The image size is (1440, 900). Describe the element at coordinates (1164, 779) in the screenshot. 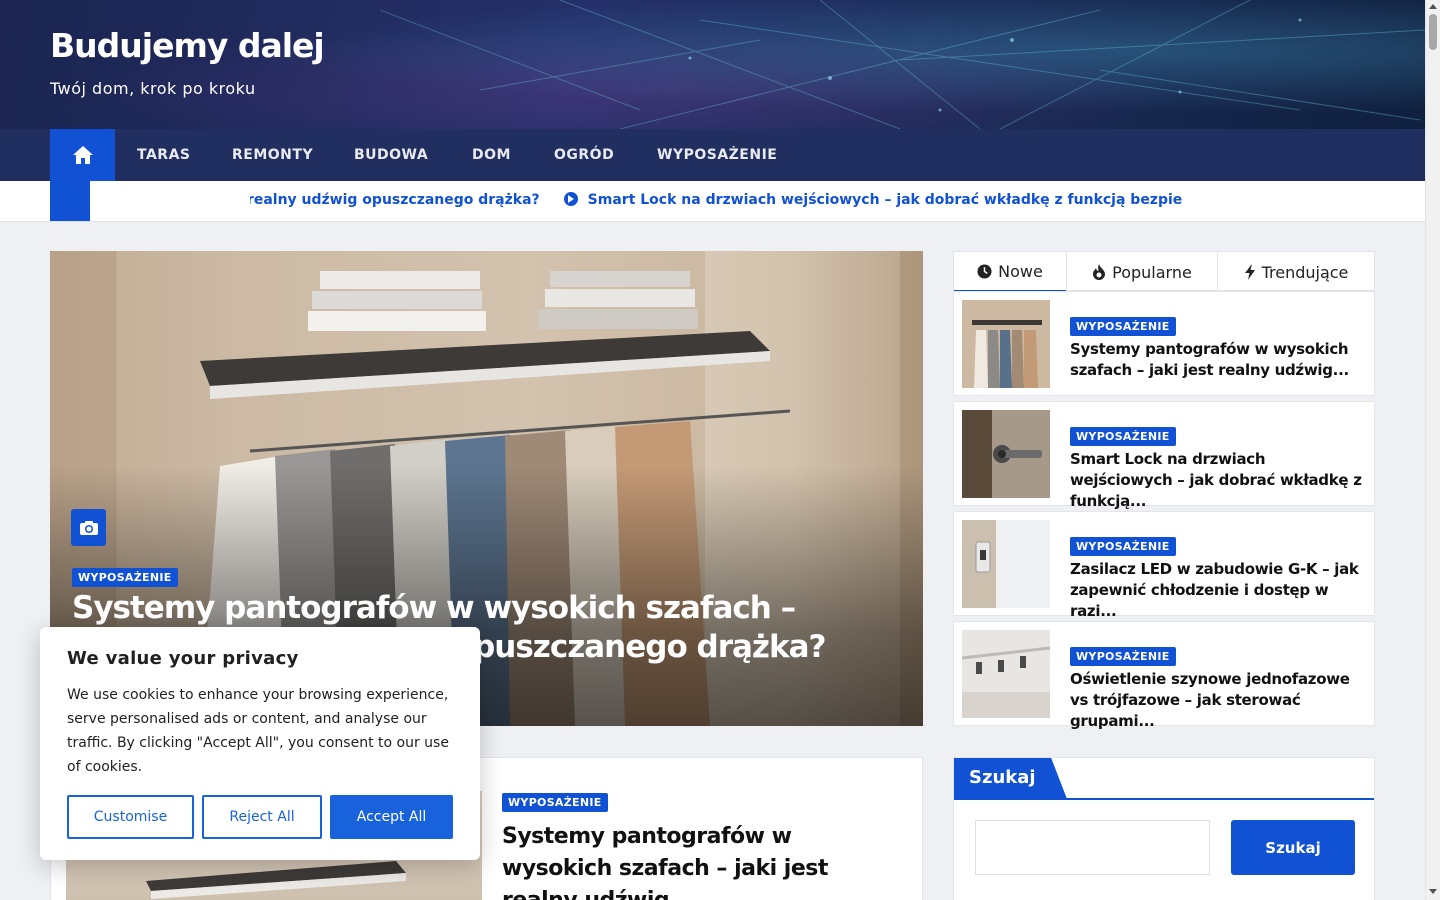

I see `search-widget-header: Szukaj` at that location.